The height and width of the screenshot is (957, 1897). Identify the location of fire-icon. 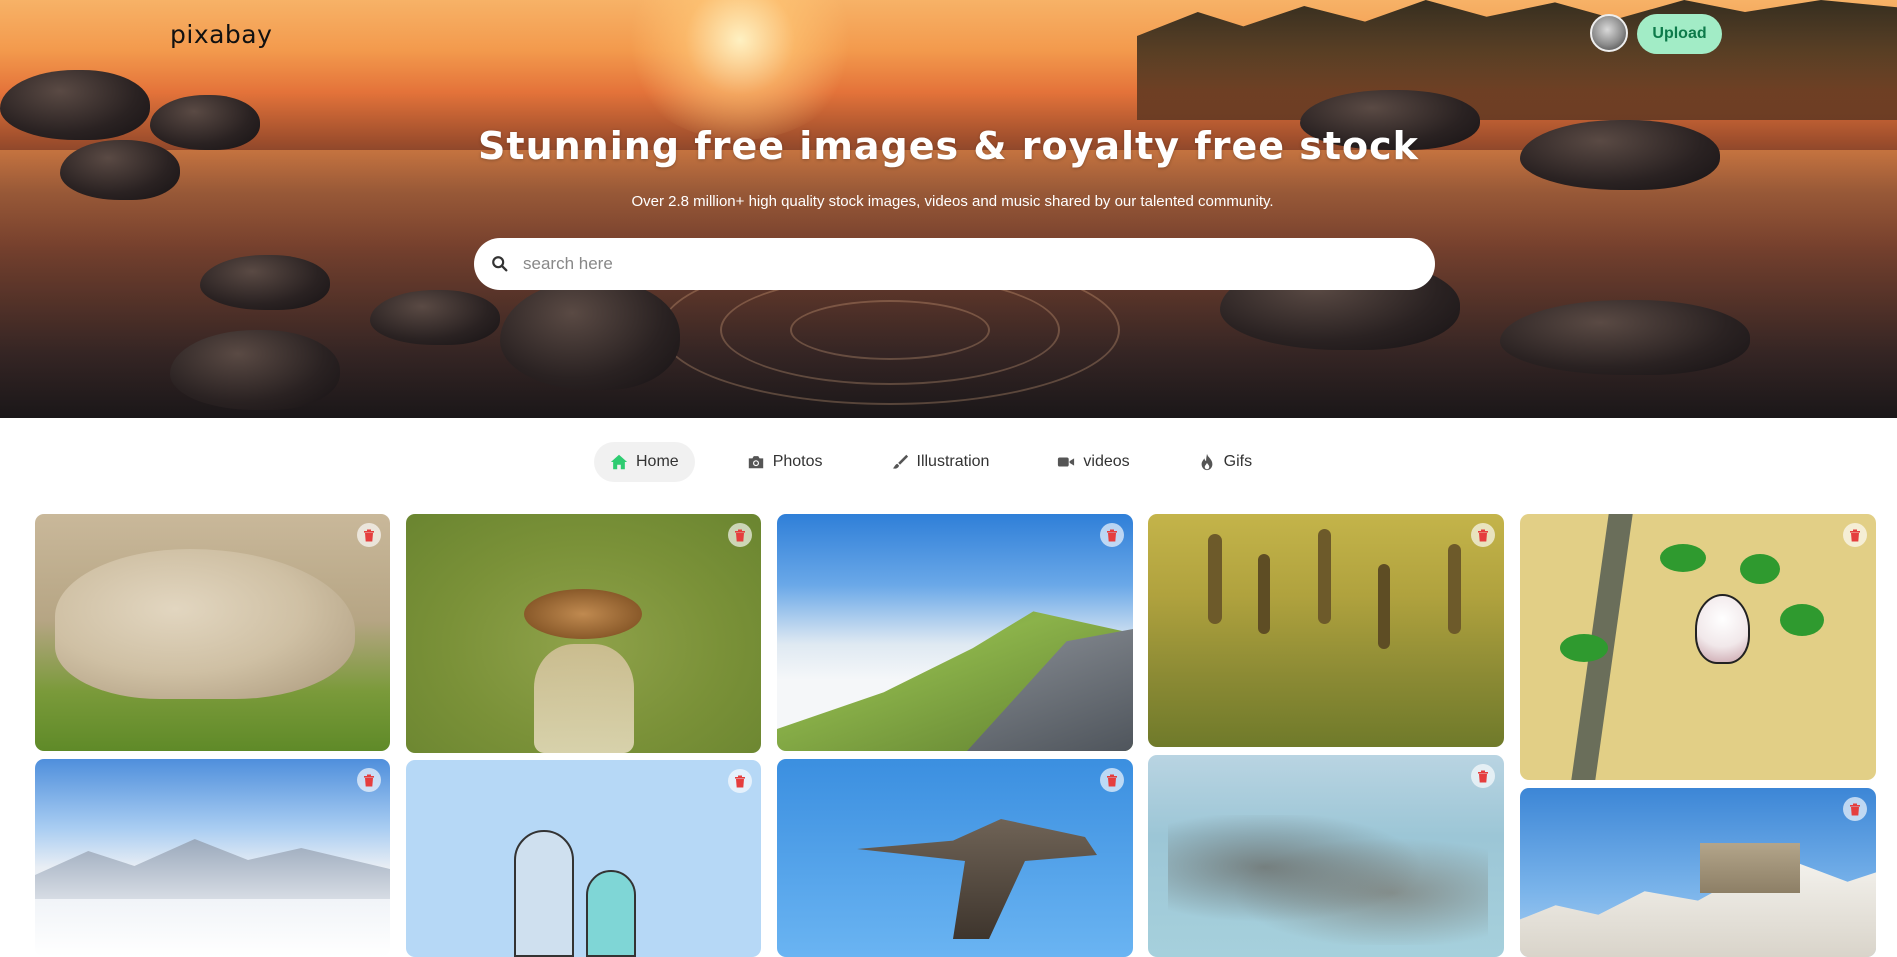
(1207, 462).